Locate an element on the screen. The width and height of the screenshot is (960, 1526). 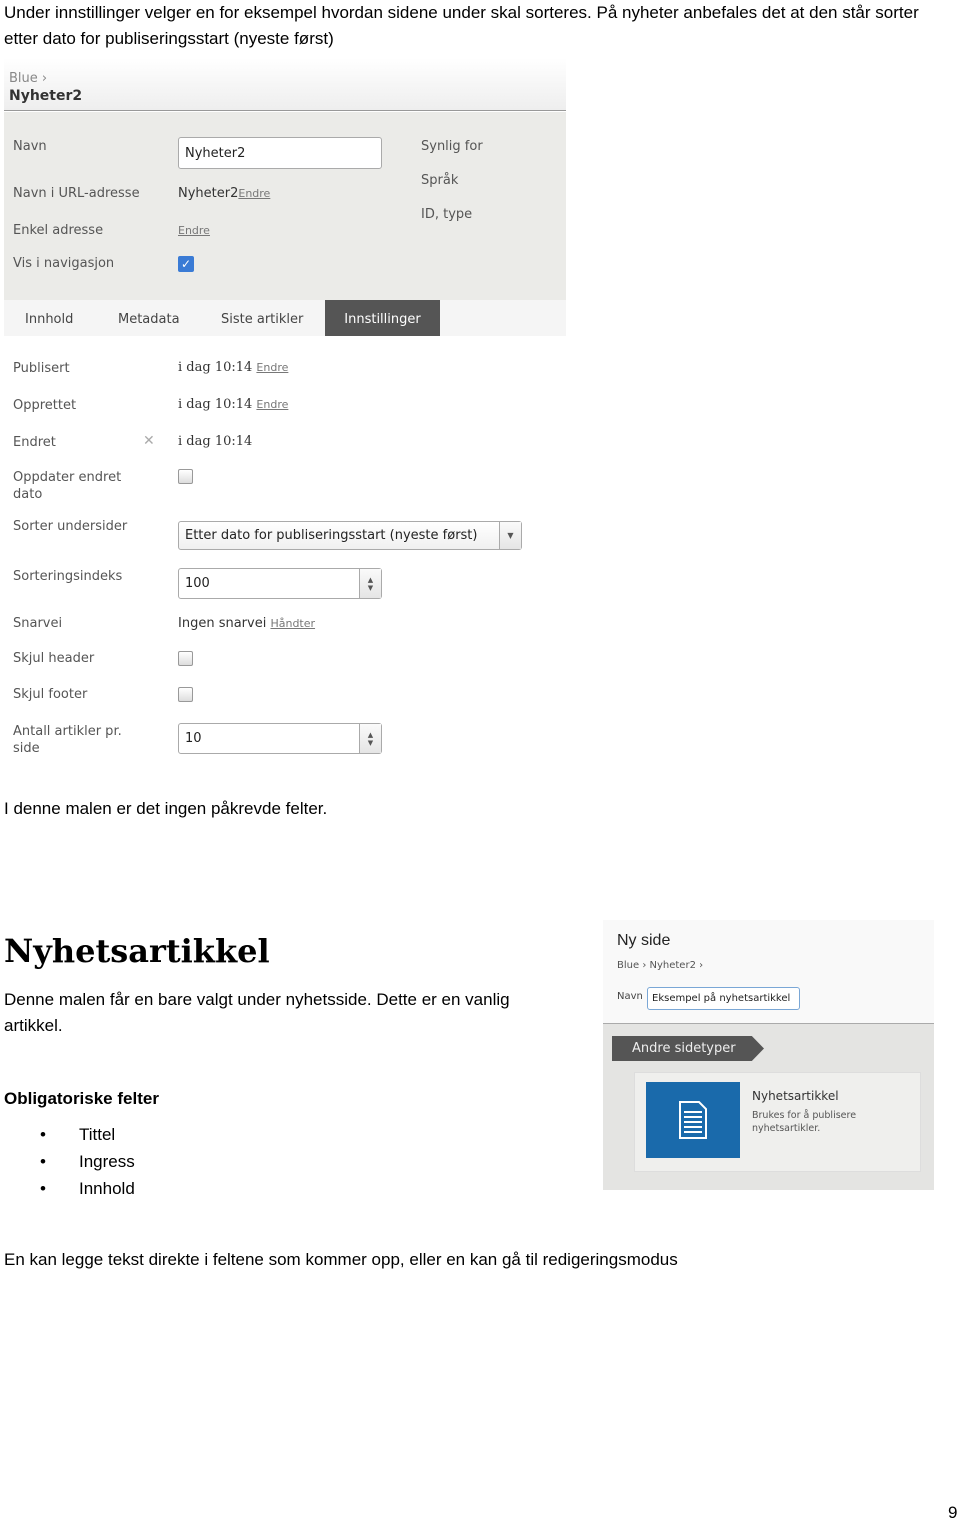
endret-value: i dag 10:14 is located at coordinates (215, 441).